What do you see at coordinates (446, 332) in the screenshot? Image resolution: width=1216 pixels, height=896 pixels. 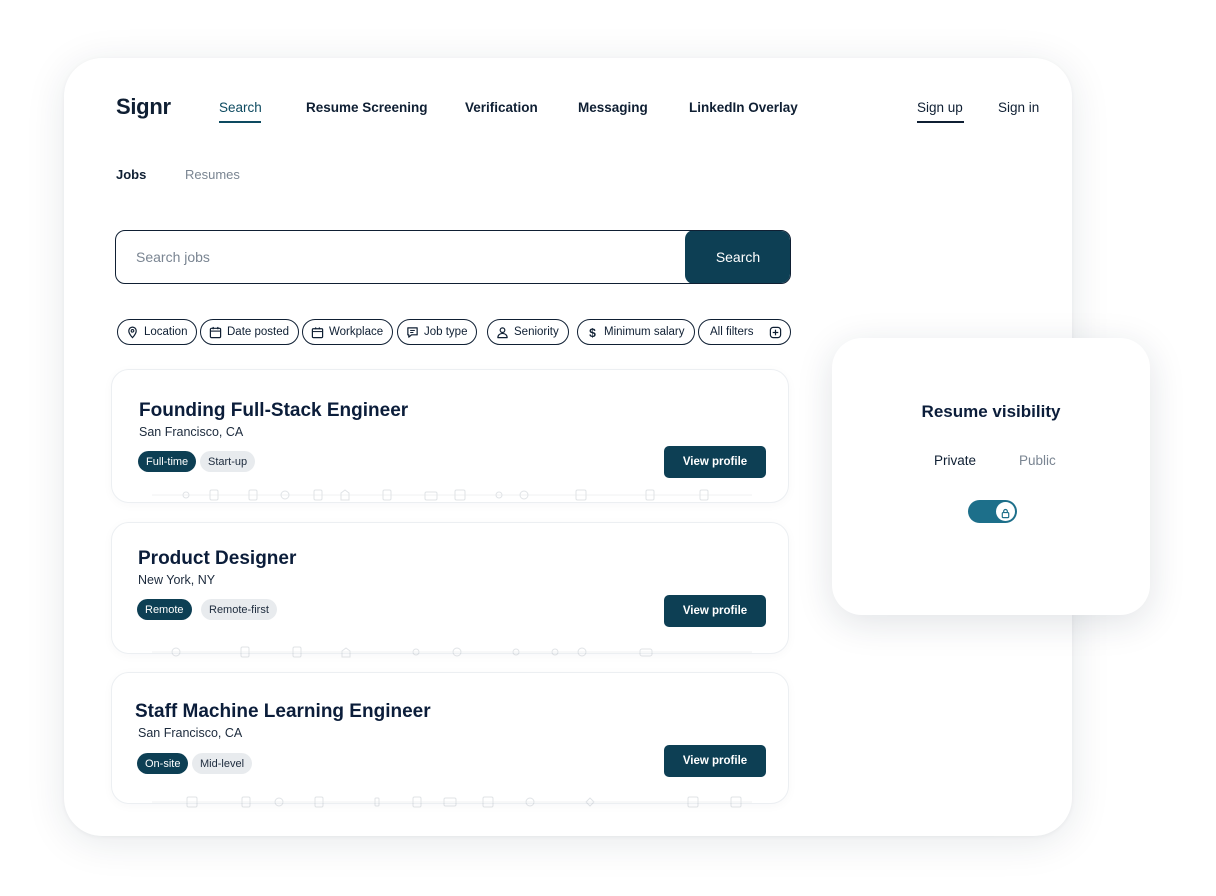 I see `filter-job-type-label: Job type` at bounding box center [446, 332].